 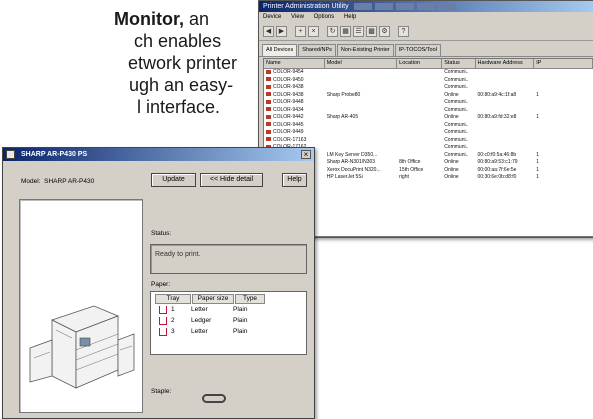 What do you see at coordinates (428, 111) in the screenshot?
I see `table-row: COLOR-9434 Communi..` at bounding box center [428, 111].